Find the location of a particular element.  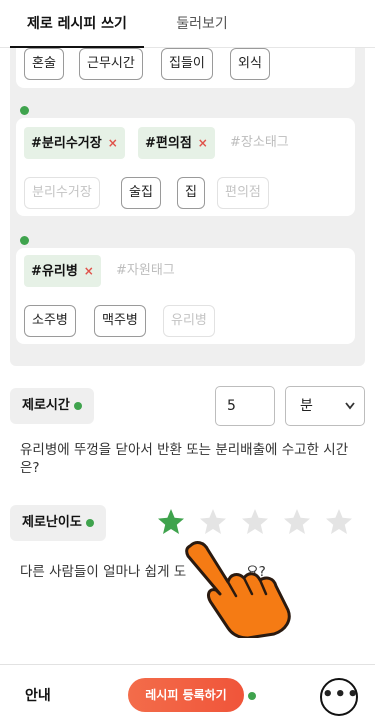

more-options-button: ••• is located at coordinates (339, 697).